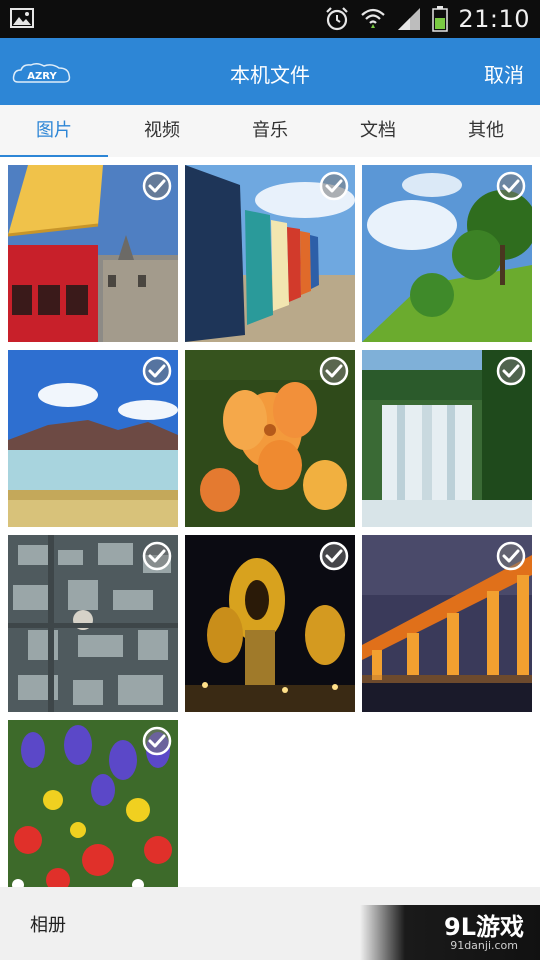 This screenshot has height=960, width=540. I want to click on watermark-url: 91danji.com, so click(484, 945).